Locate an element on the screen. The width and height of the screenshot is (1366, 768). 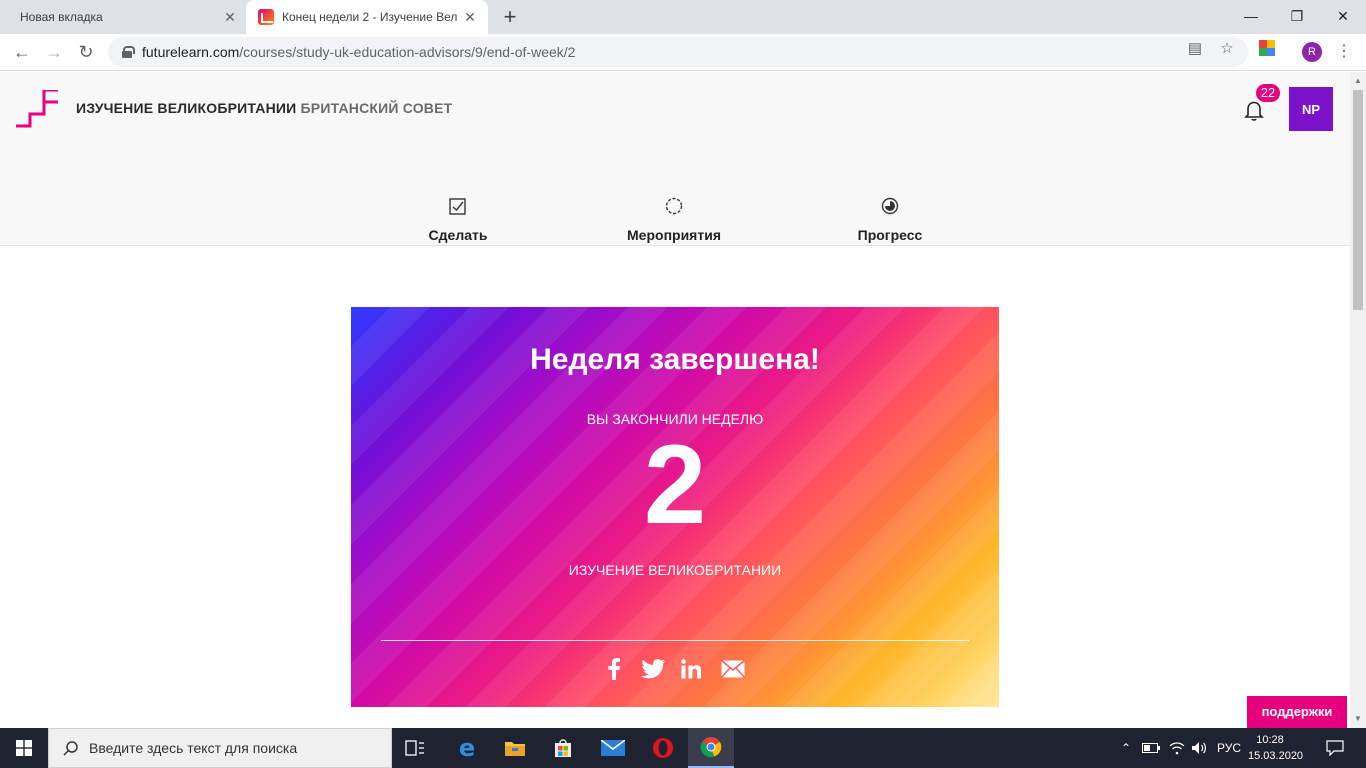
search-placeholder: Введите здесь текст для поиска is located at coordinates (193, 748).